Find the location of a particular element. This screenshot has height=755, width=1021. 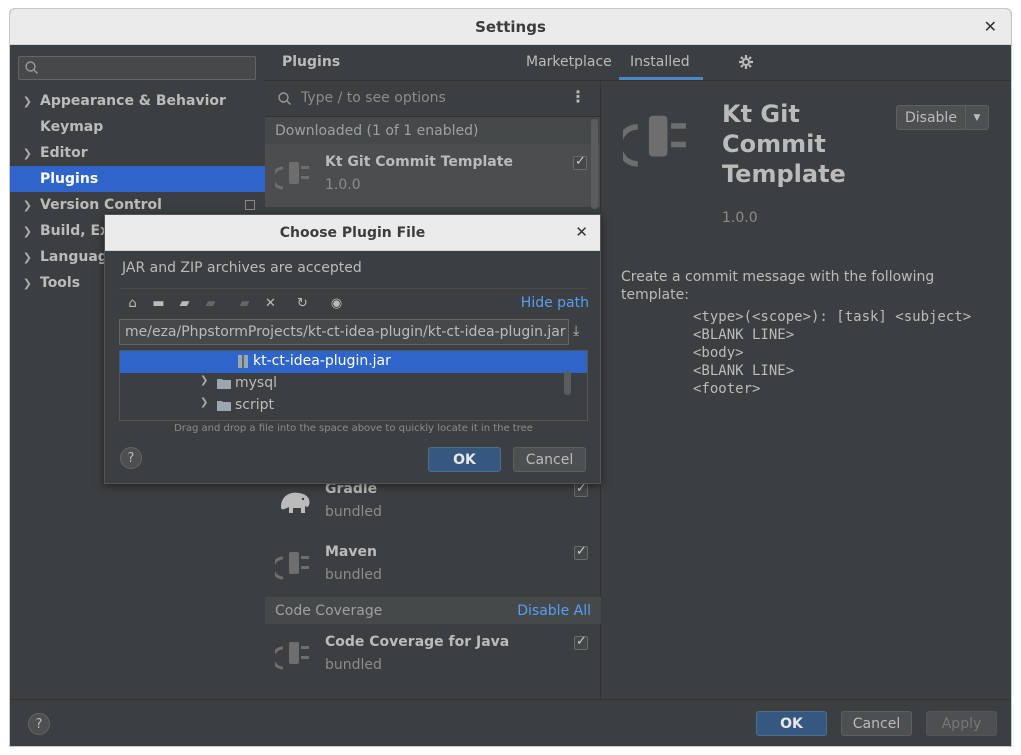

plugin-search-input: Type / to see options ⋮ is located at coordinates (432, 99).